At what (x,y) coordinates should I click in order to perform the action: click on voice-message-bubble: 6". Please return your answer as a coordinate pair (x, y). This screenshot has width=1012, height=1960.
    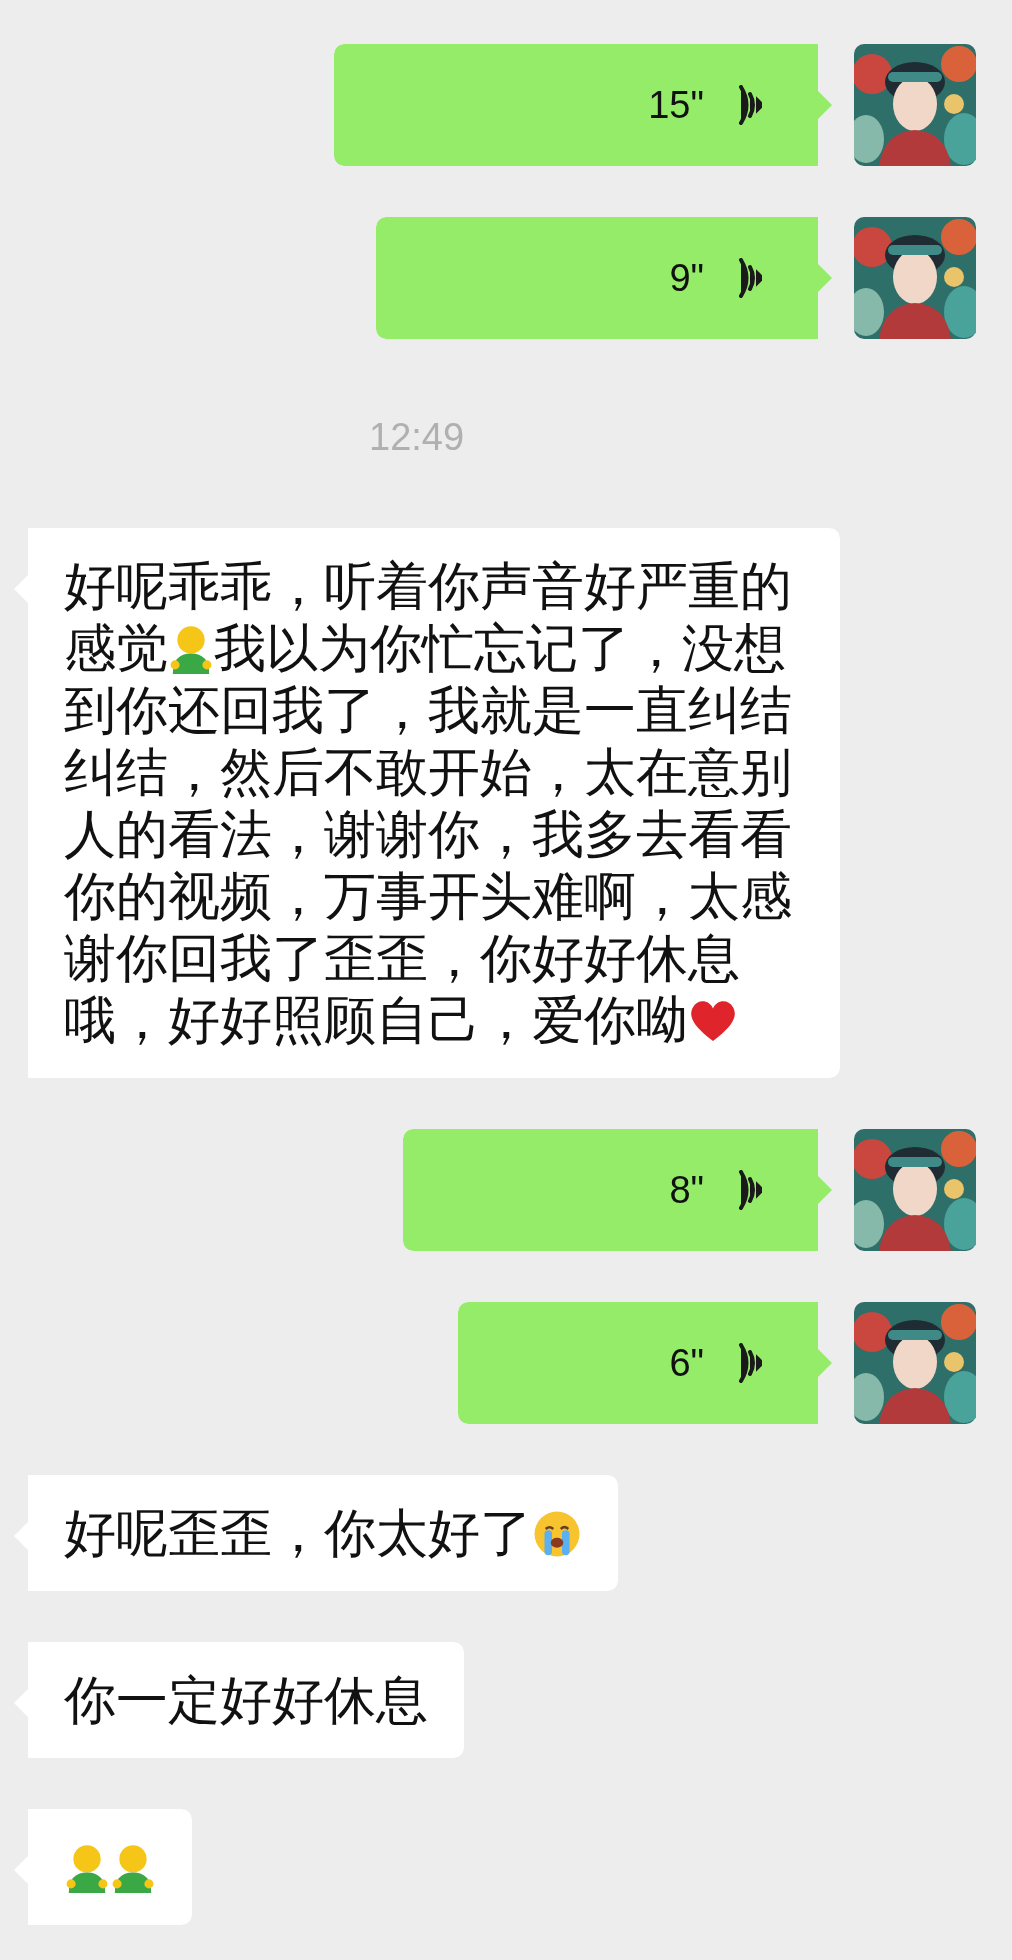
    Looking at the image, I should click on (645, 1363).